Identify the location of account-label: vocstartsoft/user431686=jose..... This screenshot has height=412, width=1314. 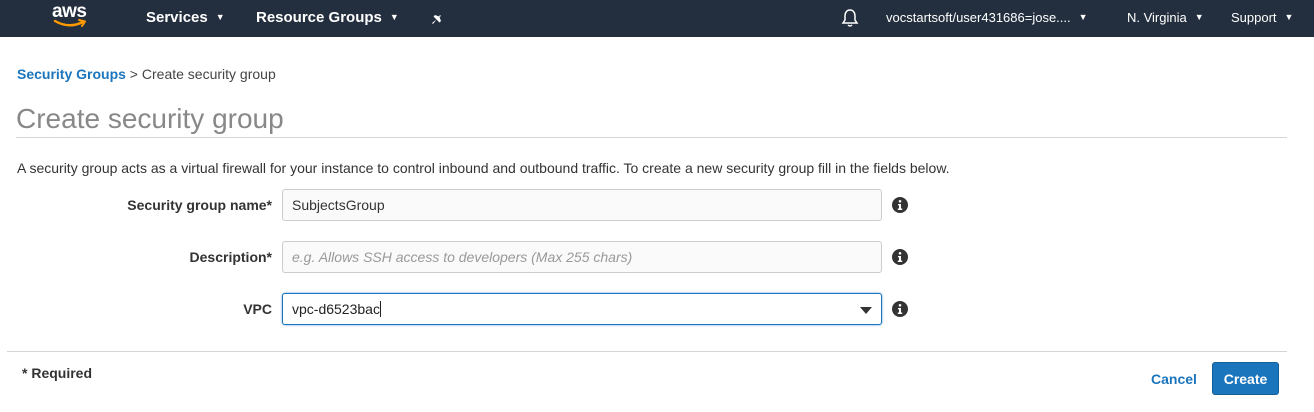
(978, 17).